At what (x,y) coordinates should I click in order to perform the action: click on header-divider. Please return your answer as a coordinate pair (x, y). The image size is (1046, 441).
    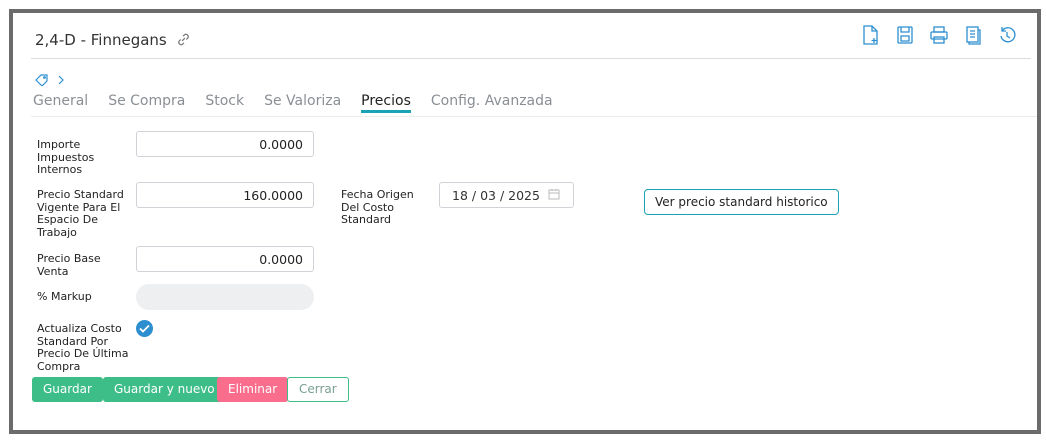
    Looking at the image, I should click on (531, 58).